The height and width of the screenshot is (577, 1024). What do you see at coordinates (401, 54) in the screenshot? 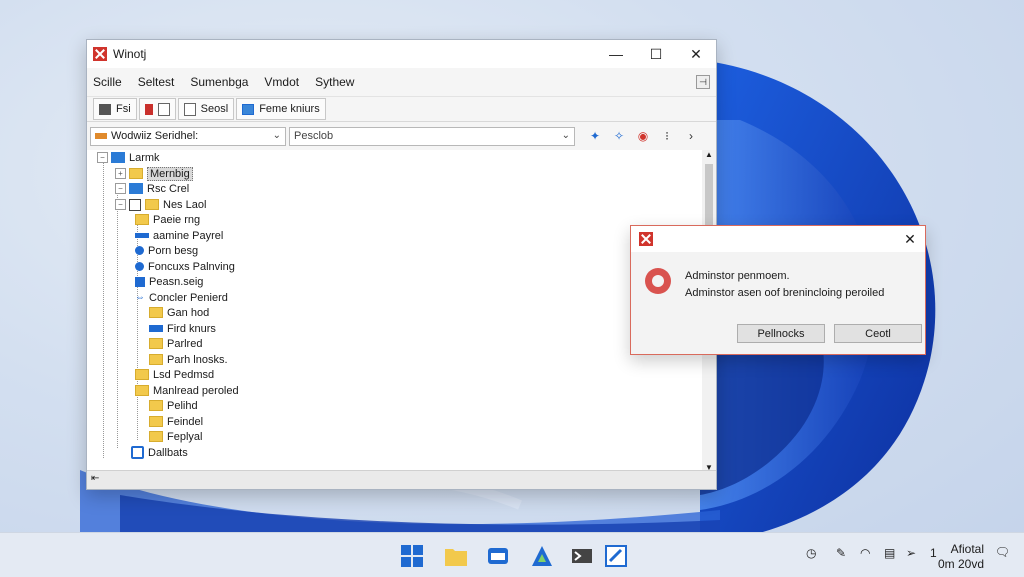
I see `title-bar: Winotj — ☐ ✕` at bounding box center [401, 54].